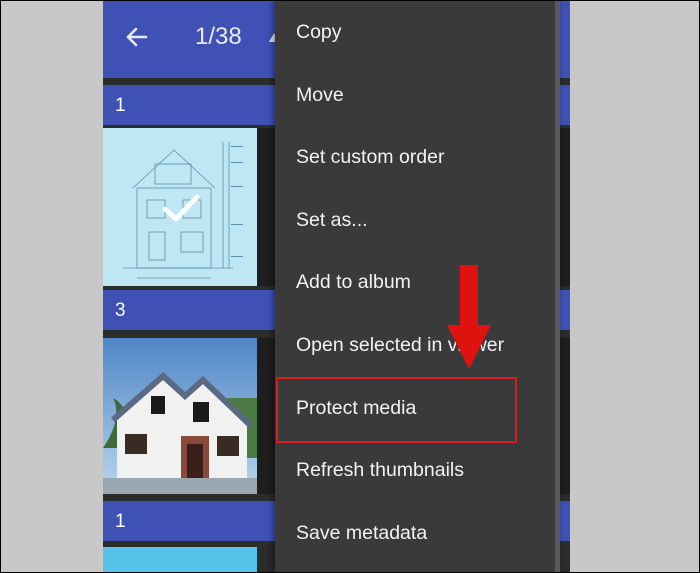  Describe the element at coordinates (557, 286) in the screenshot. I see `menu-scrollbar` at that location.